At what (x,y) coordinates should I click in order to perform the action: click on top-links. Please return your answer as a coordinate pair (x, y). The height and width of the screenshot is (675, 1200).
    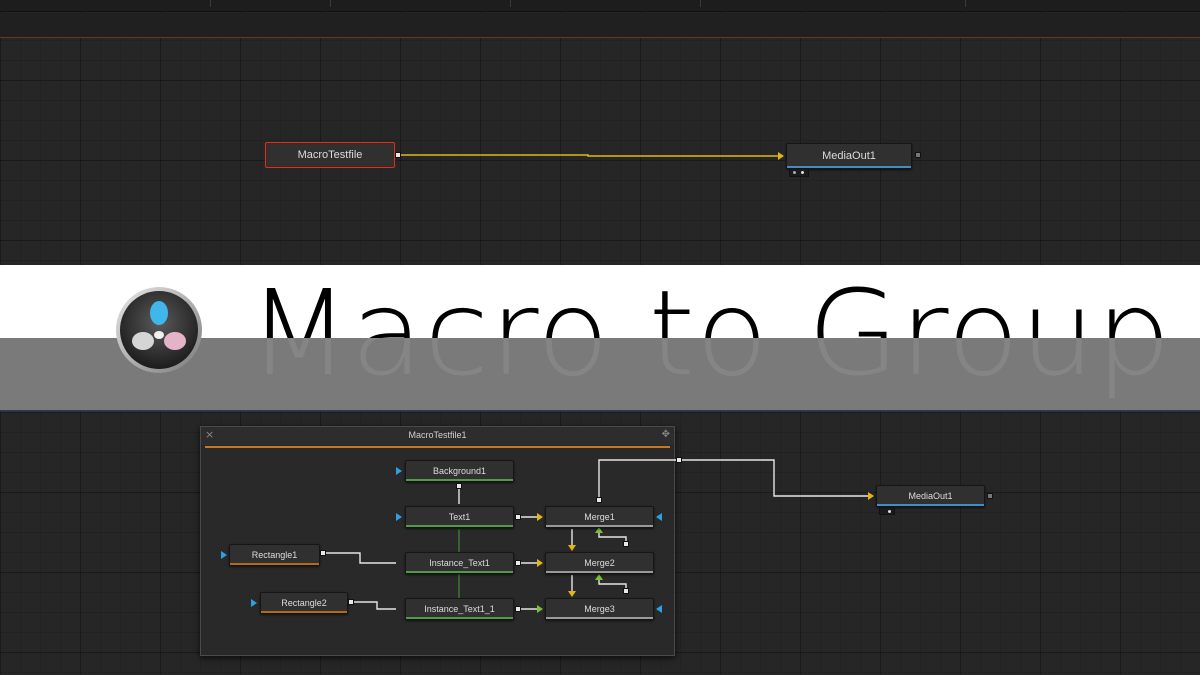
    Looking at the image, I should click on (591, 156).